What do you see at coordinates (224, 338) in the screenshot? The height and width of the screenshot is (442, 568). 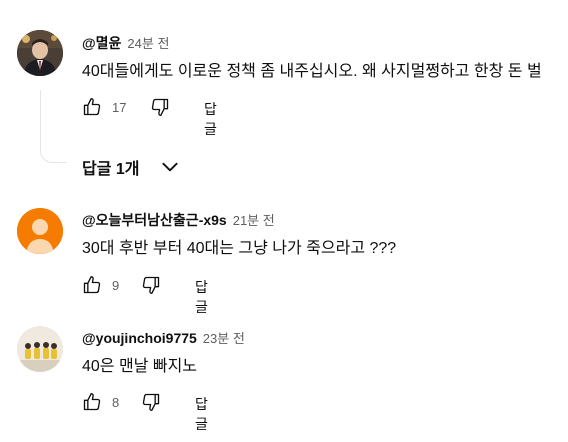 I see `comment-time: 23분 전` at bounding box center [224, 338].